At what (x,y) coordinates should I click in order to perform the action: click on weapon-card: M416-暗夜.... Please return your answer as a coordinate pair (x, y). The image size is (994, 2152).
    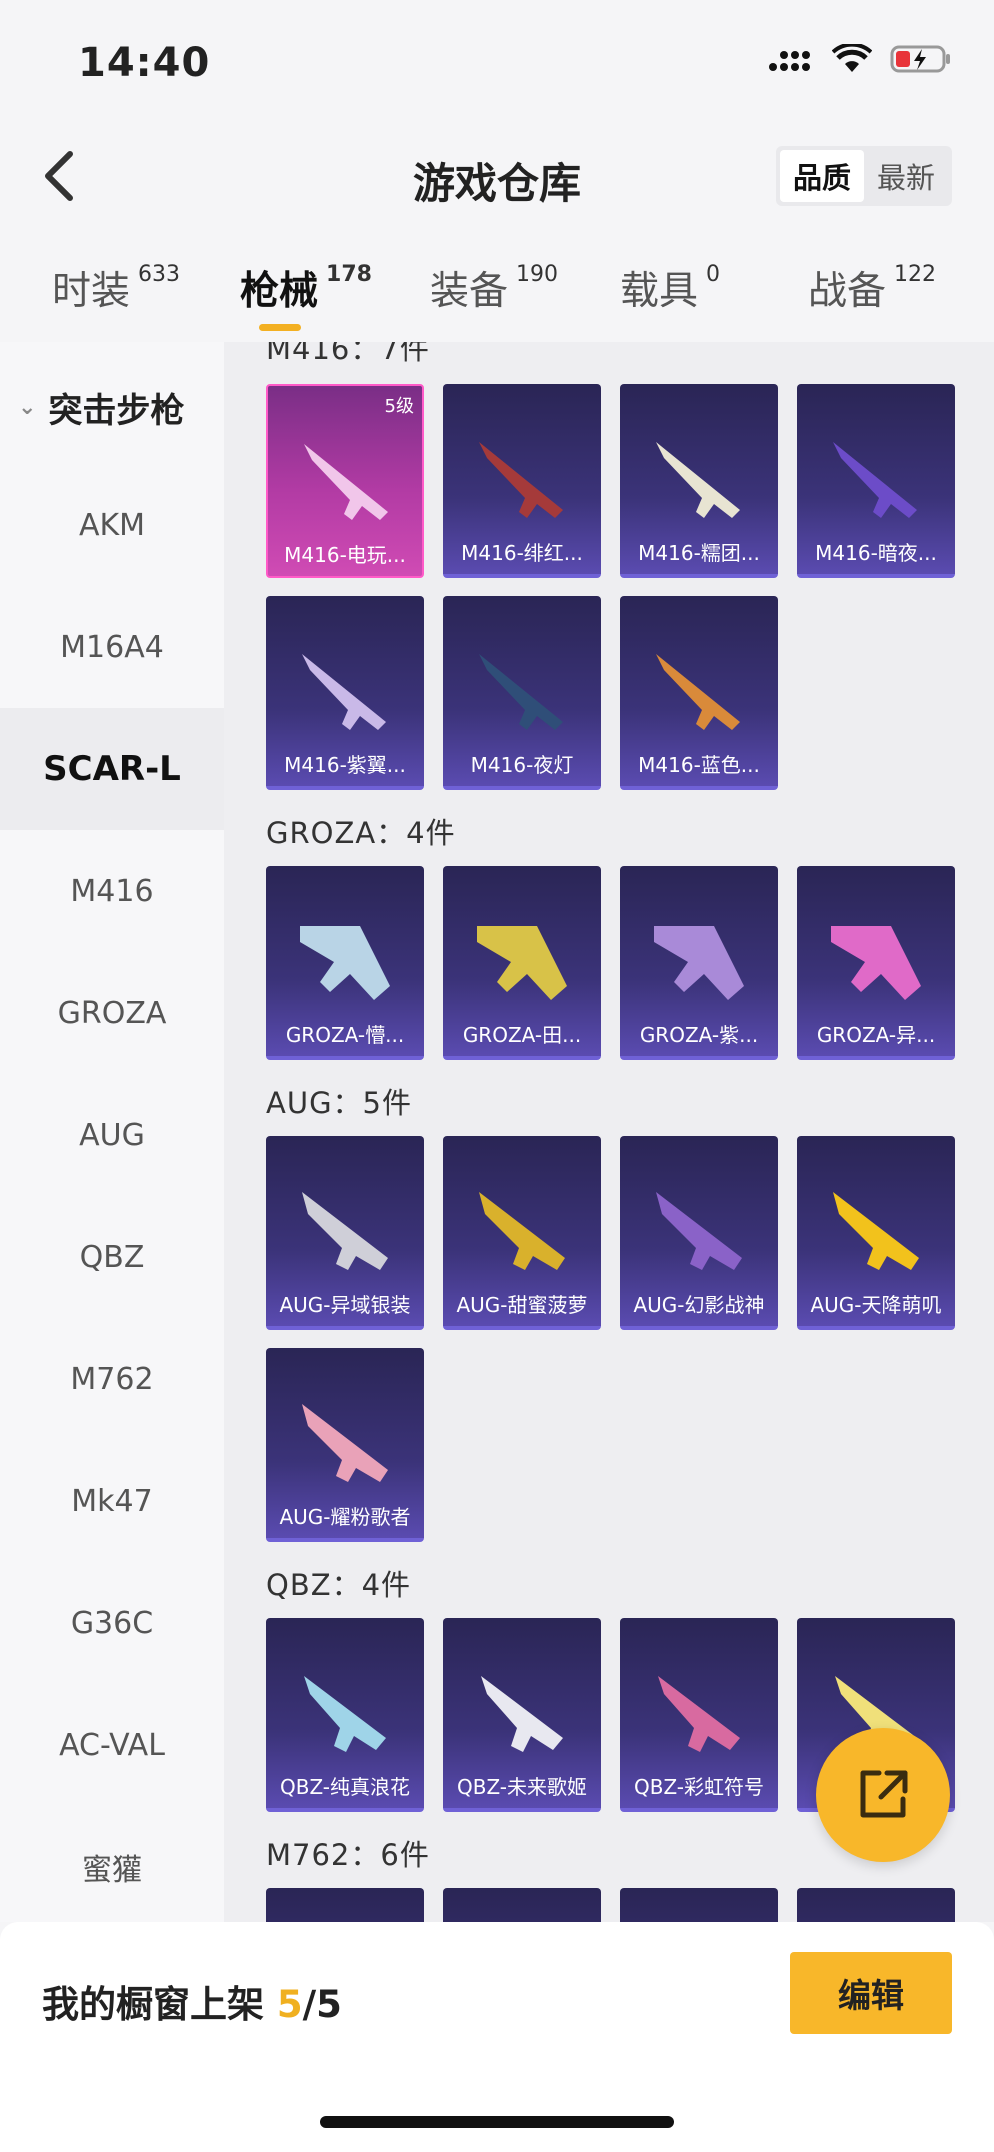
    Looking at the image, I should click on (876, 481).